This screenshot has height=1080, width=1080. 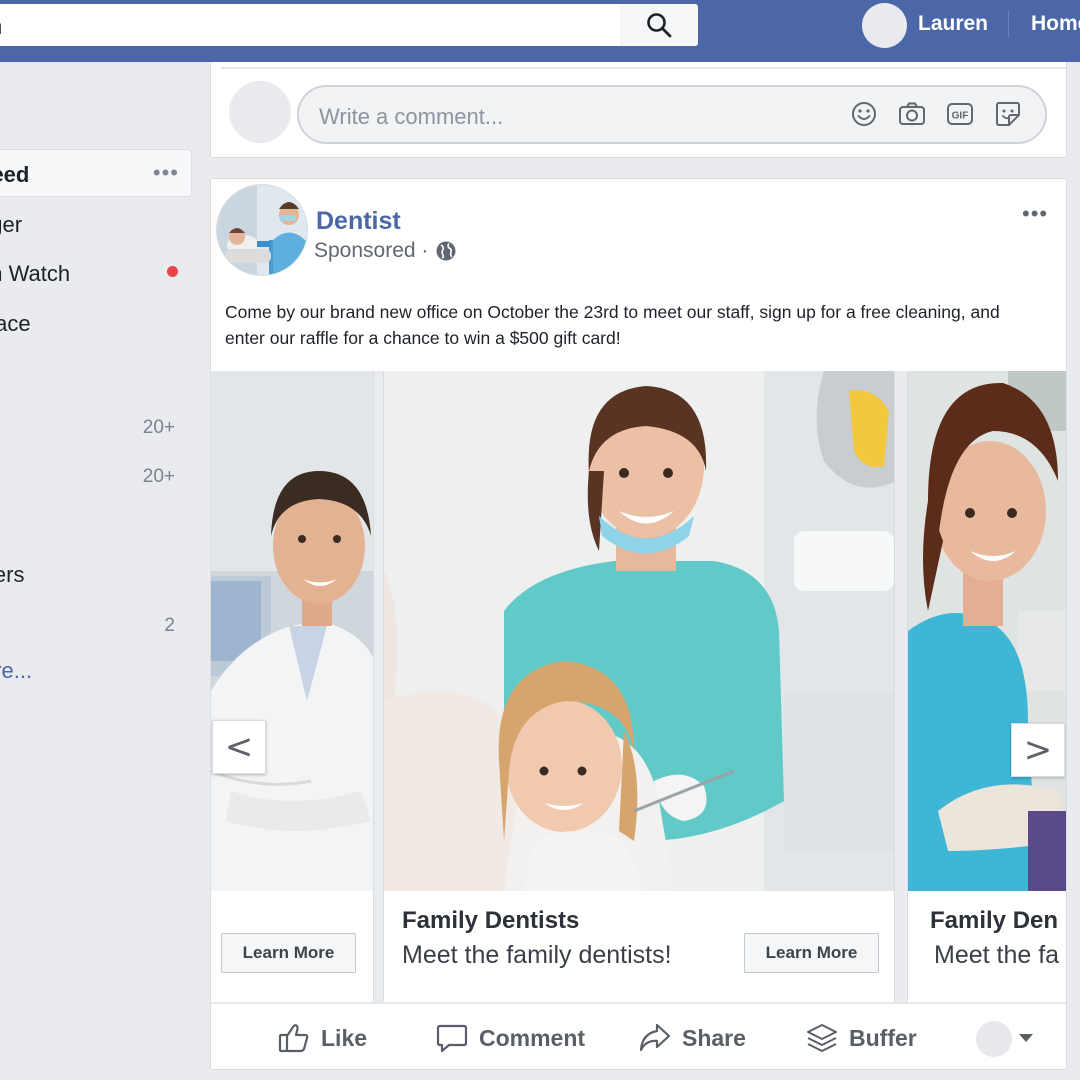 What do you see at coordinates (371, 251) in the screenshot?
I see `sponsored-label: Sponsored ·` at bounding box center [371, 251].